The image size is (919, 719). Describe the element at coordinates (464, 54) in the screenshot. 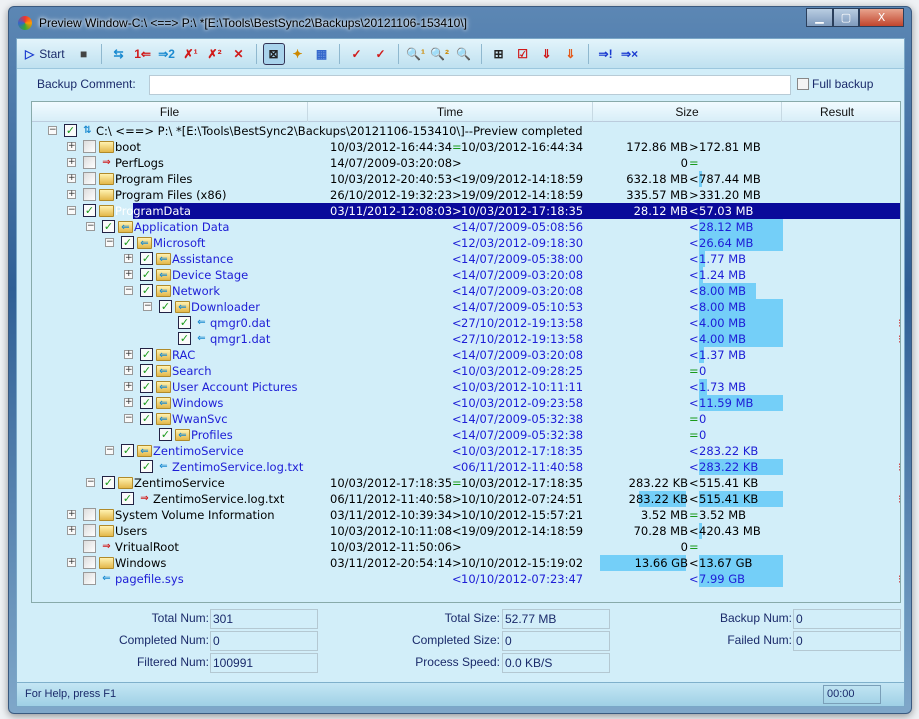

I see `find-file-button: 🔍` at that location.